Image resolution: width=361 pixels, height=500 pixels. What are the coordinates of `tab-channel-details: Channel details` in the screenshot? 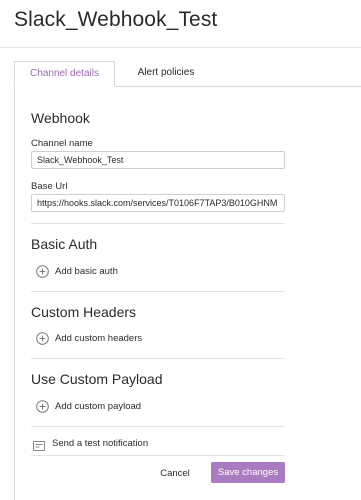 It's located at (64, 74).